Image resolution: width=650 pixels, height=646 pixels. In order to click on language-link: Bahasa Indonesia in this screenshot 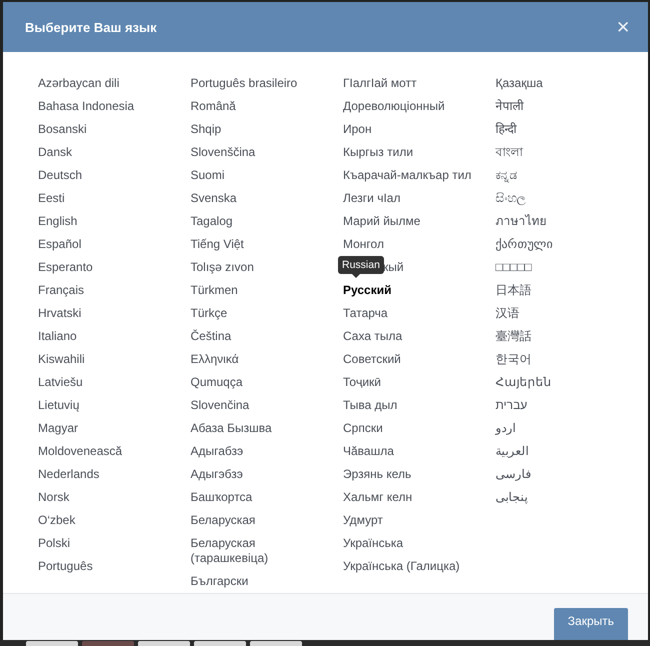, I will do `click(86, 106)`.